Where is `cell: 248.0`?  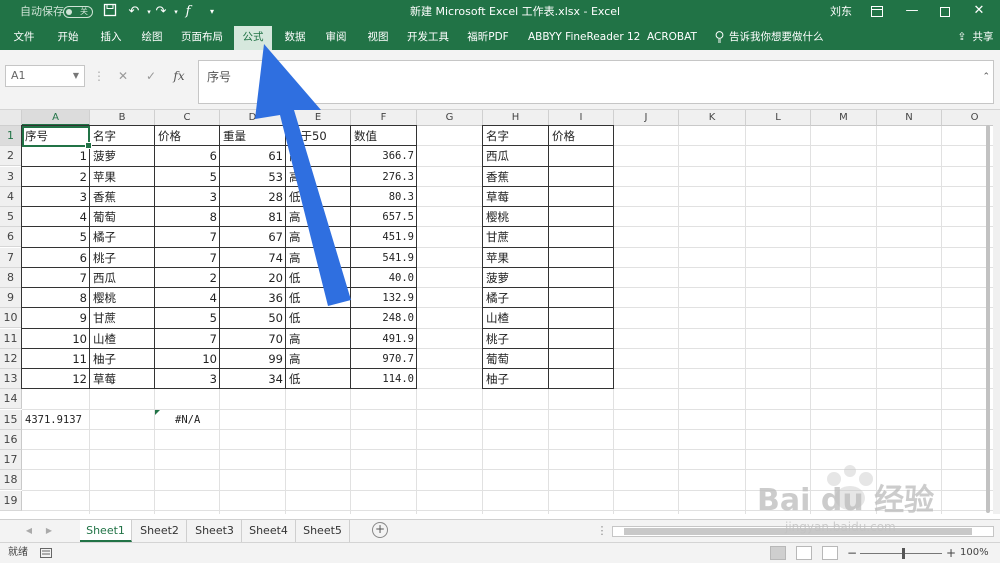
cell: 248.0 is located at coordinates (384, 318).